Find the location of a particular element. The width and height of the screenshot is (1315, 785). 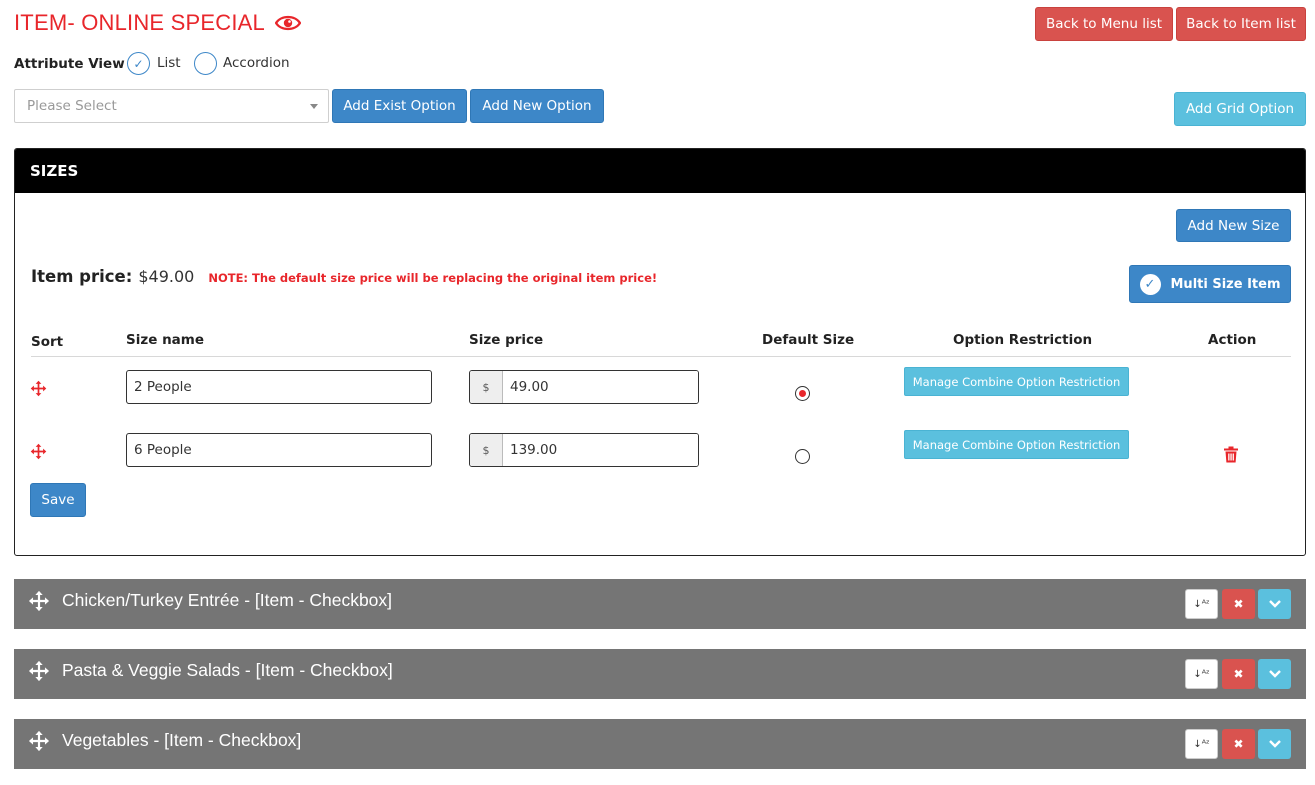

accordion-radio is located at coordinates (205, 63).